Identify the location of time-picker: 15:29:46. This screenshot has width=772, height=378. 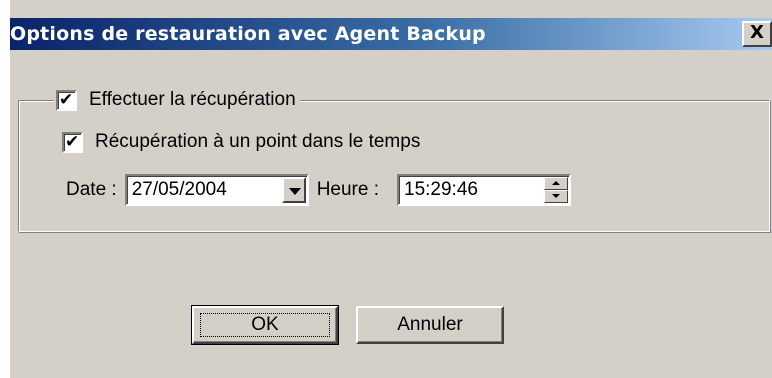
(484, 190).